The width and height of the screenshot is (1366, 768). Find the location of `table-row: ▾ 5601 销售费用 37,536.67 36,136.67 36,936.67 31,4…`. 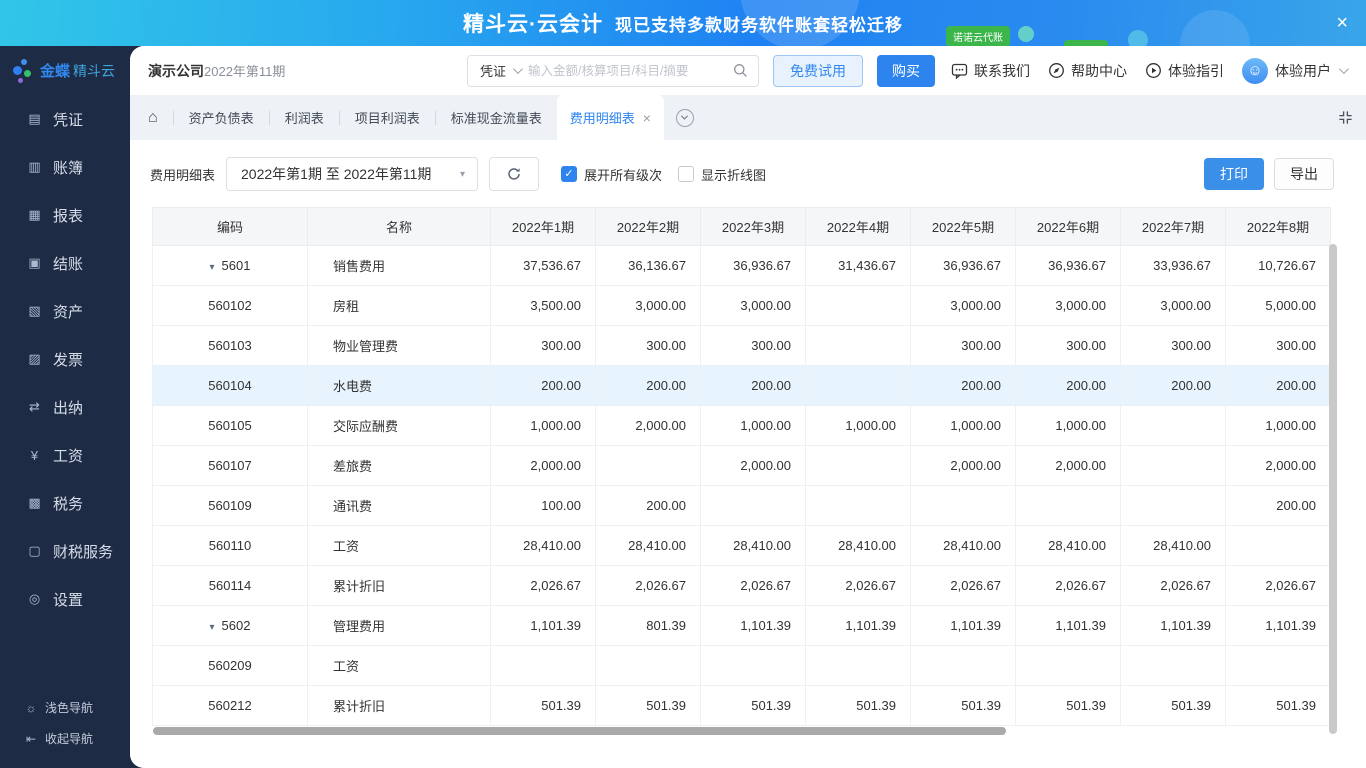

table-row: ▾ 5601 销售费用 37,536.67 36,136.67 36,936.67 31,4… is located at coordinates (741, 265).